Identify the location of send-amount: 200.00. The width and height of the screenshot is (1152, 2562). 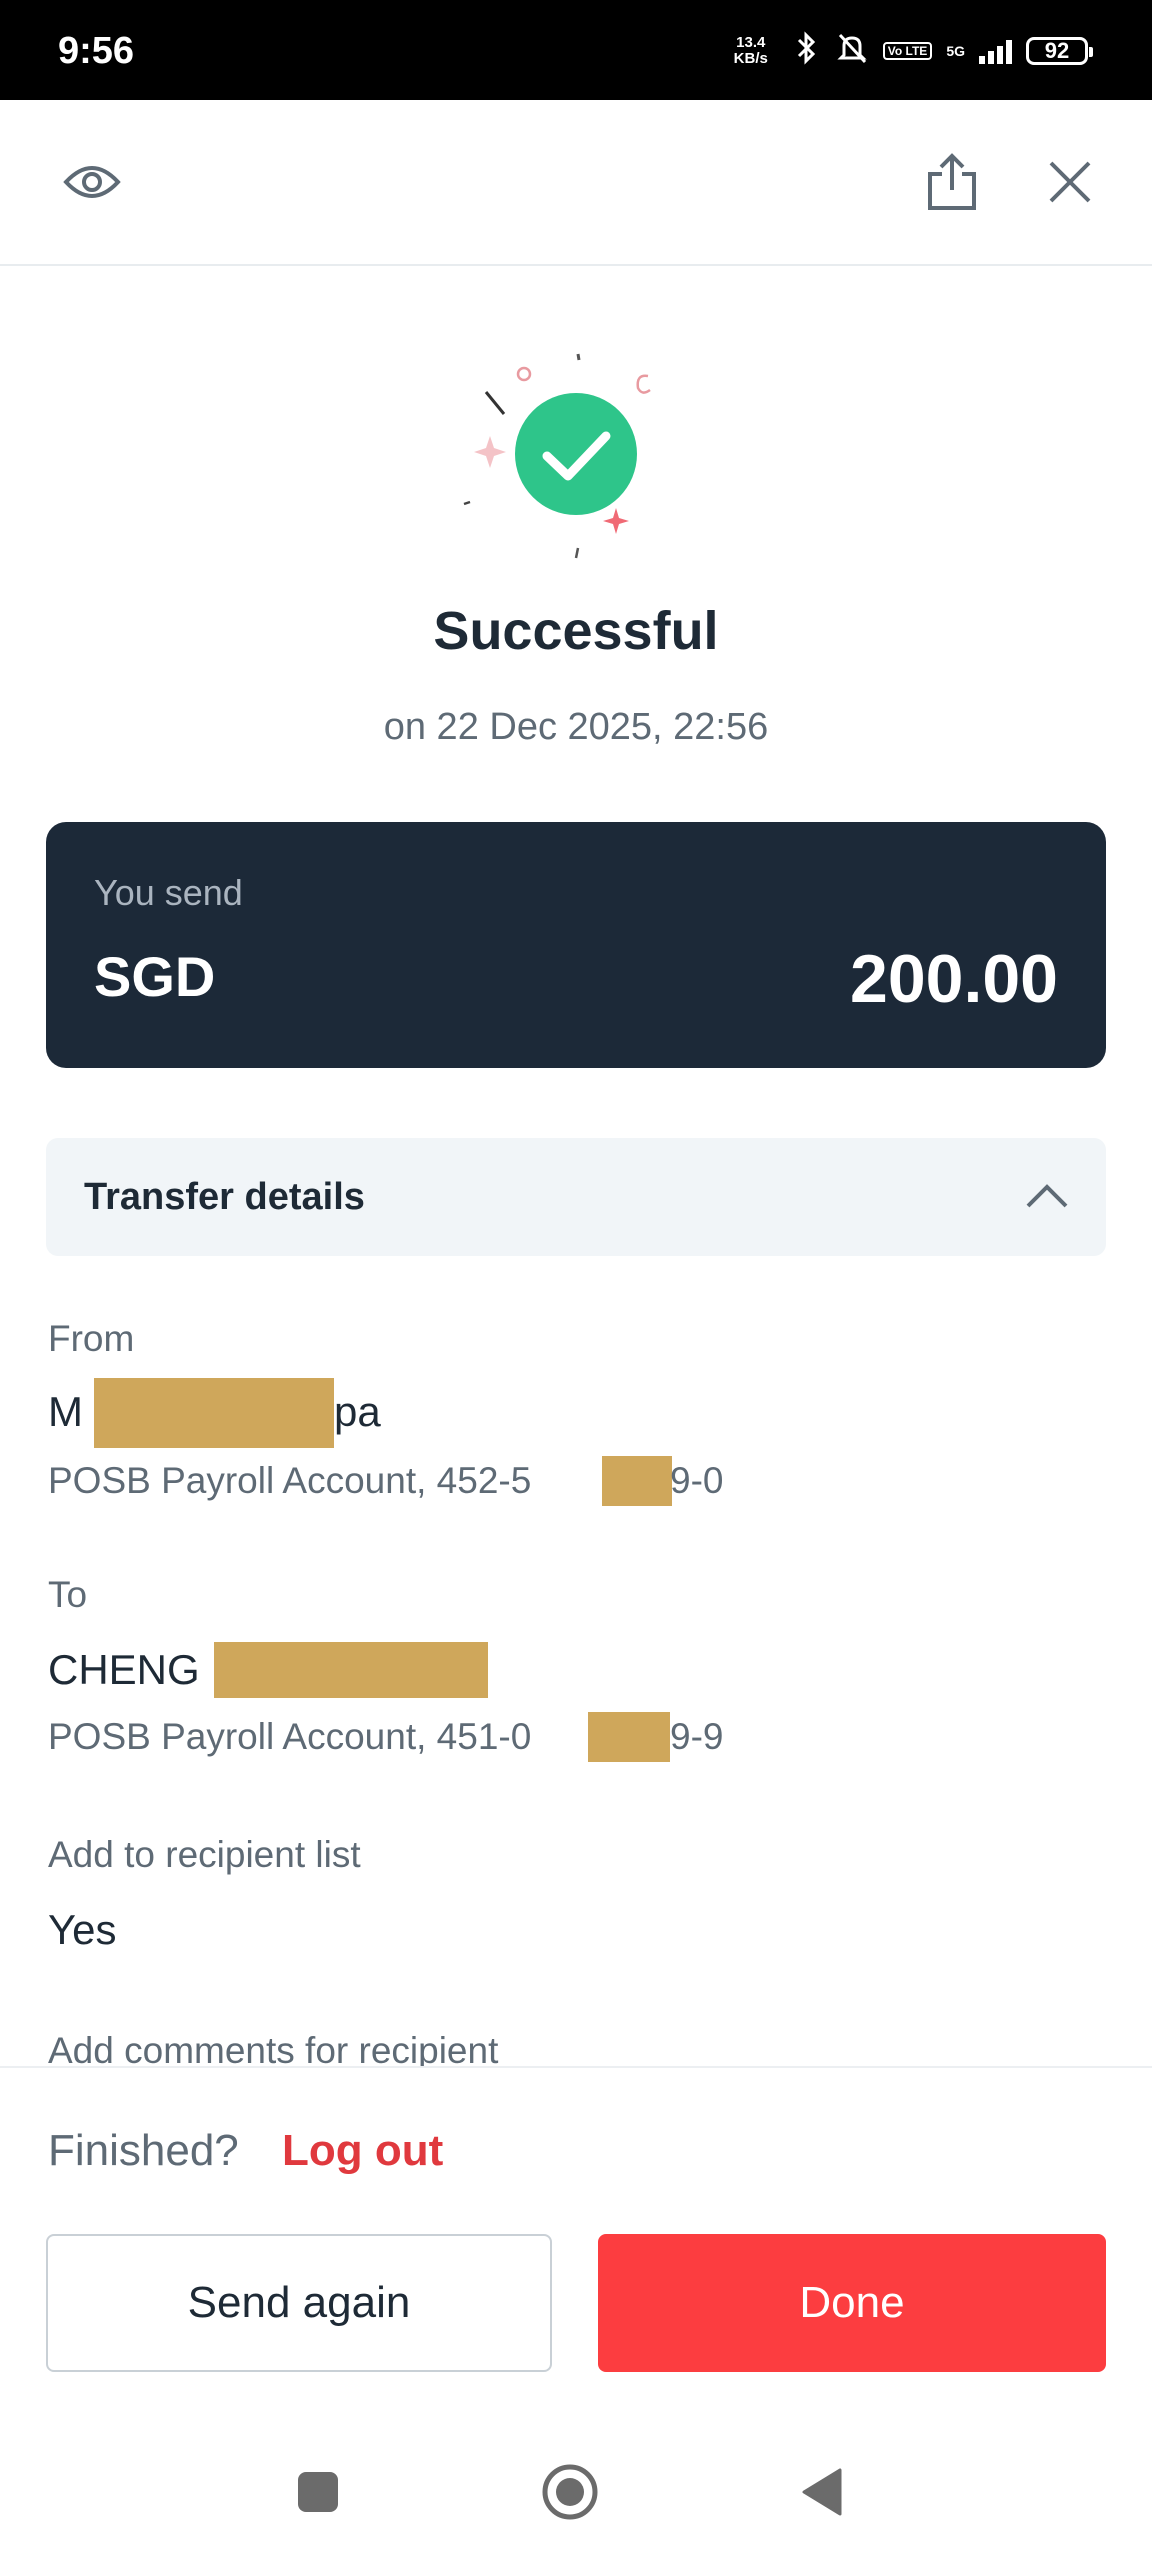
(954, 979).